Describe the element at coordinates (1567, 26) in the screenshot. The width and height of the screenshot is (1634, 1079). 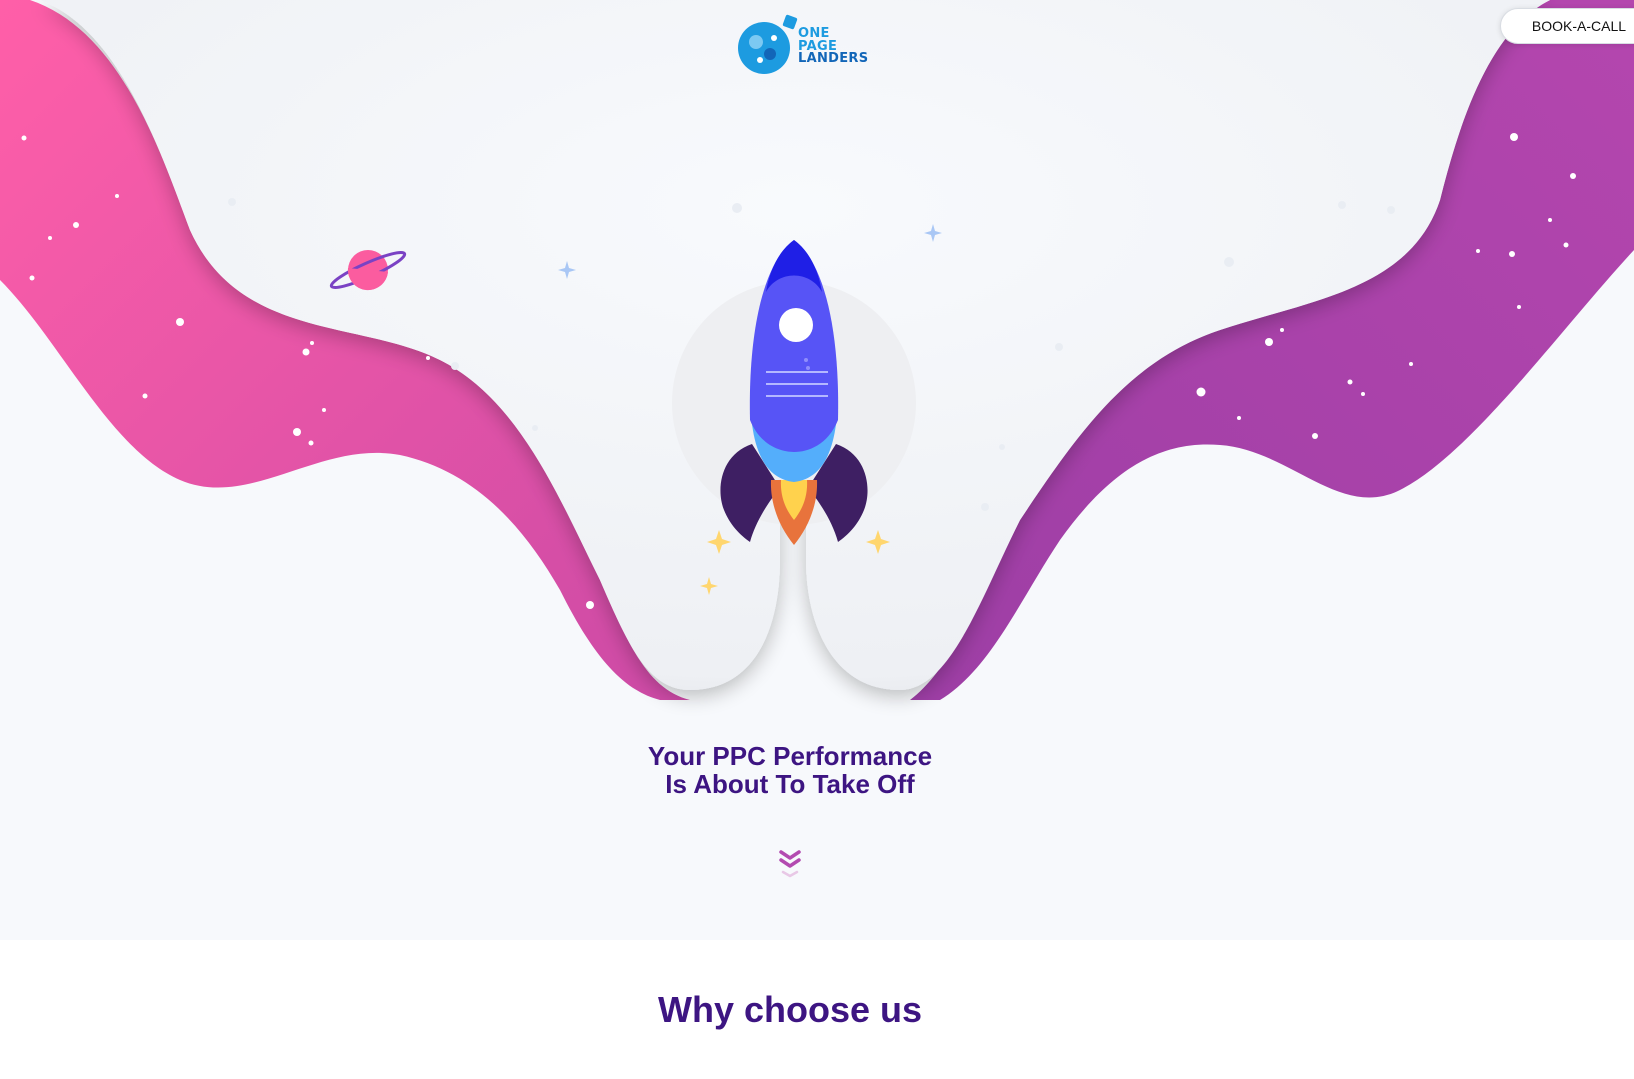
I see `book-a-call-button: BOOK-A-CALL` at that location.